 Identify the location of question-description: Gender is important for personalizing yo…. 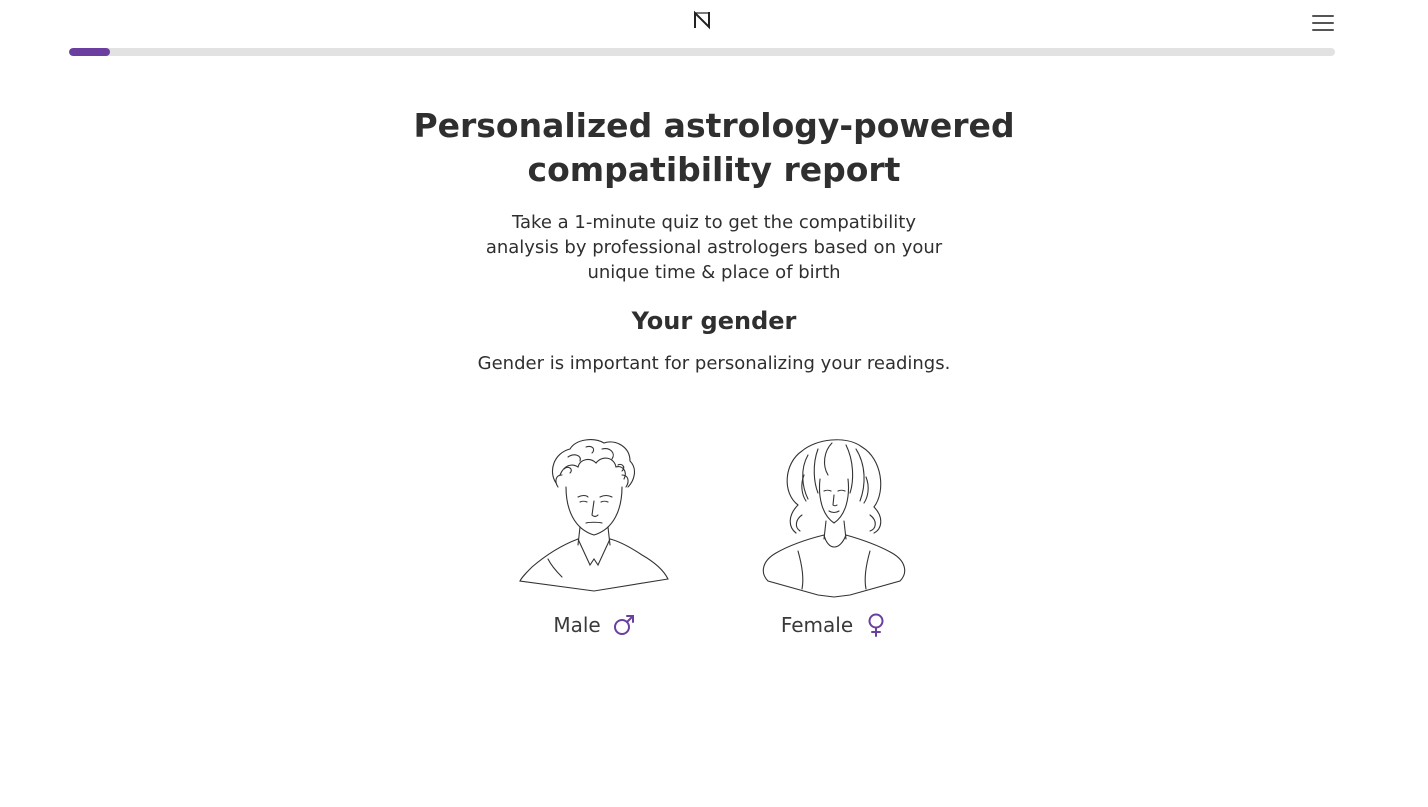
(714, 363).